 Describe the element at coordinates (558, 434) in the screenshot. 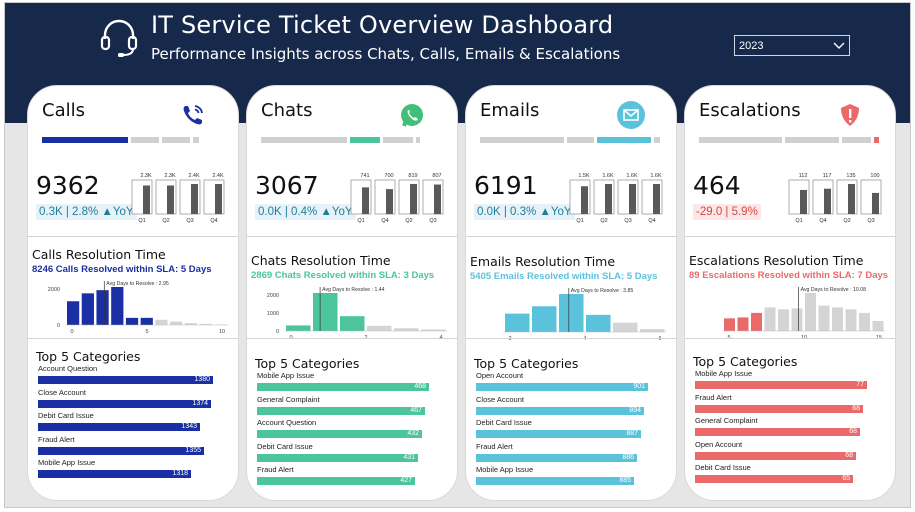

I see `category-bar: 887` at that location.